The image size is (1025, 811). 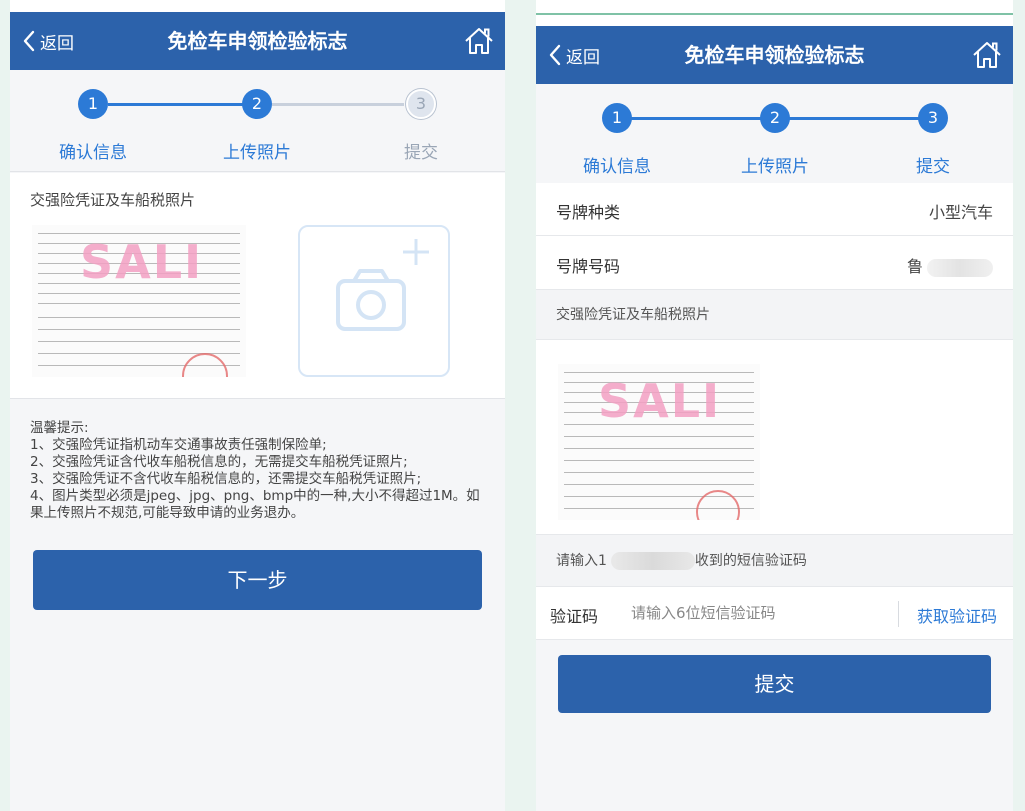 I want to click on tip-item: 2、交强险凭证含代收车船税信息的，无需提交车船税凭证照片;, so click(x=219, y=462).